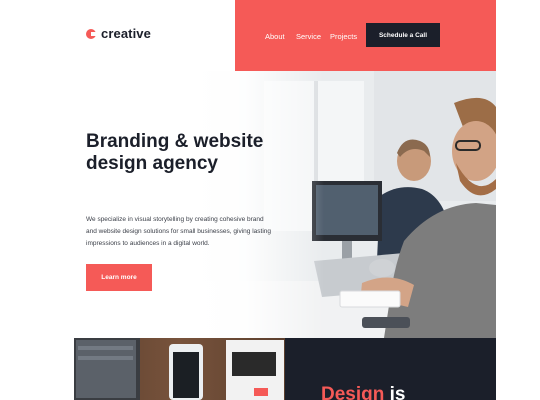 The image size is (540, 400). Describe the element at coordinates (275, 36) in the screenshot. I see `nav-link-about: About` at that location.